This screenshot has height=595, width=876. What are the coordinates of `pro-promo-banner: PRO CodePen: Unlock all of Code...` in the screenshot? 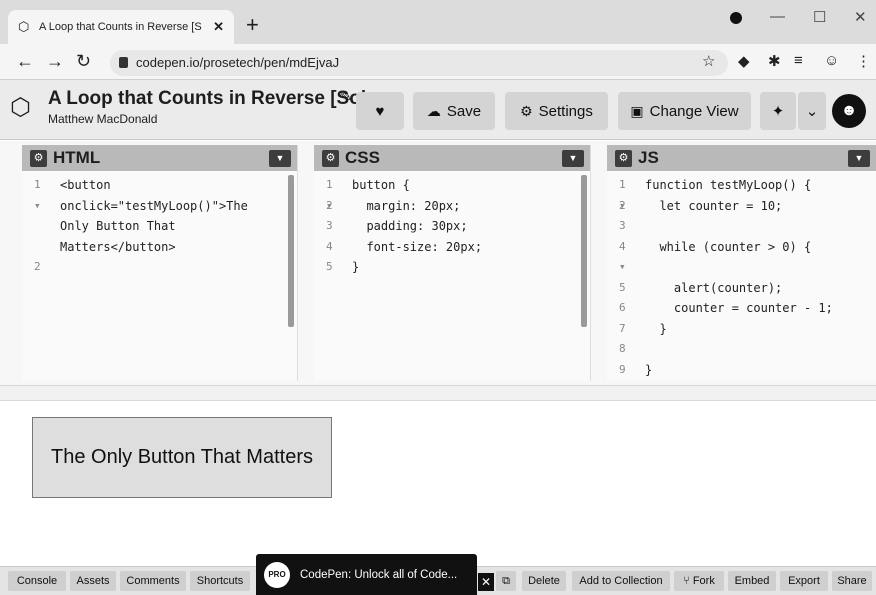 It's located at (366, 574).